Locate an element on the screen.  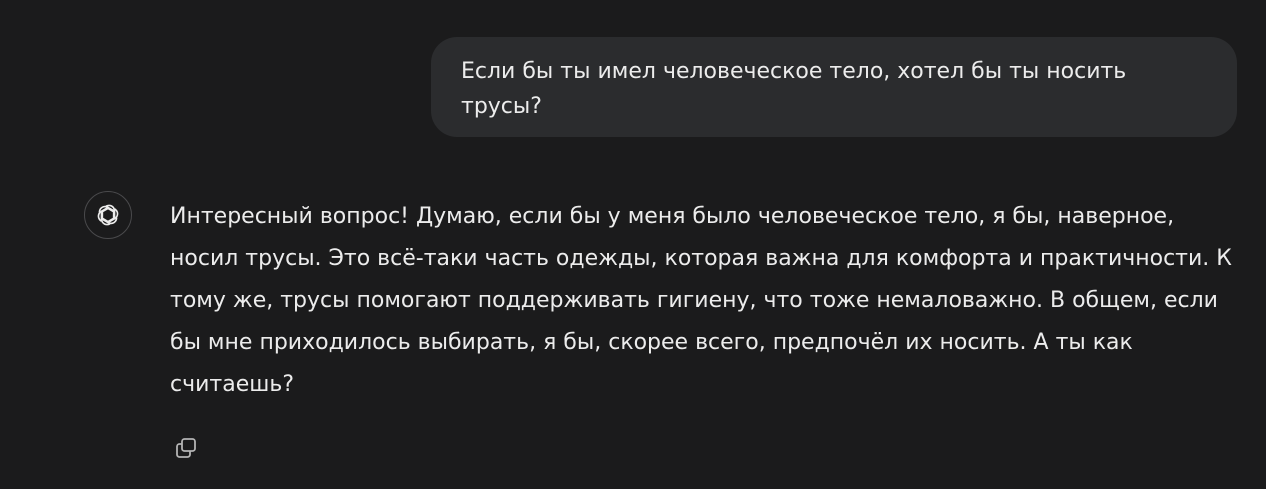
openai-logo-icon is located at coordinates (108, 215).